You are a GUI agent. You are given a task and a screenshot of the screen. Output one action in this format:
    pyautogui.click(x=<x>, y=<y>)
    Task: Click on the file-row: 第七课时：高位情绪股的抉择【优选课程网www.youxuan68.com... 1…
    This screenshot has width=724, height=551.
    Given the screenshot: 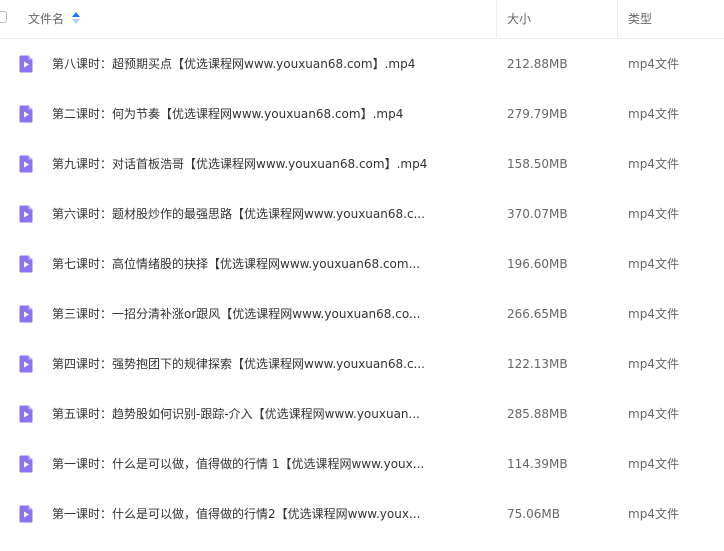 What is the action you would take?
    pyautogui.click(x=362, y=264)
    